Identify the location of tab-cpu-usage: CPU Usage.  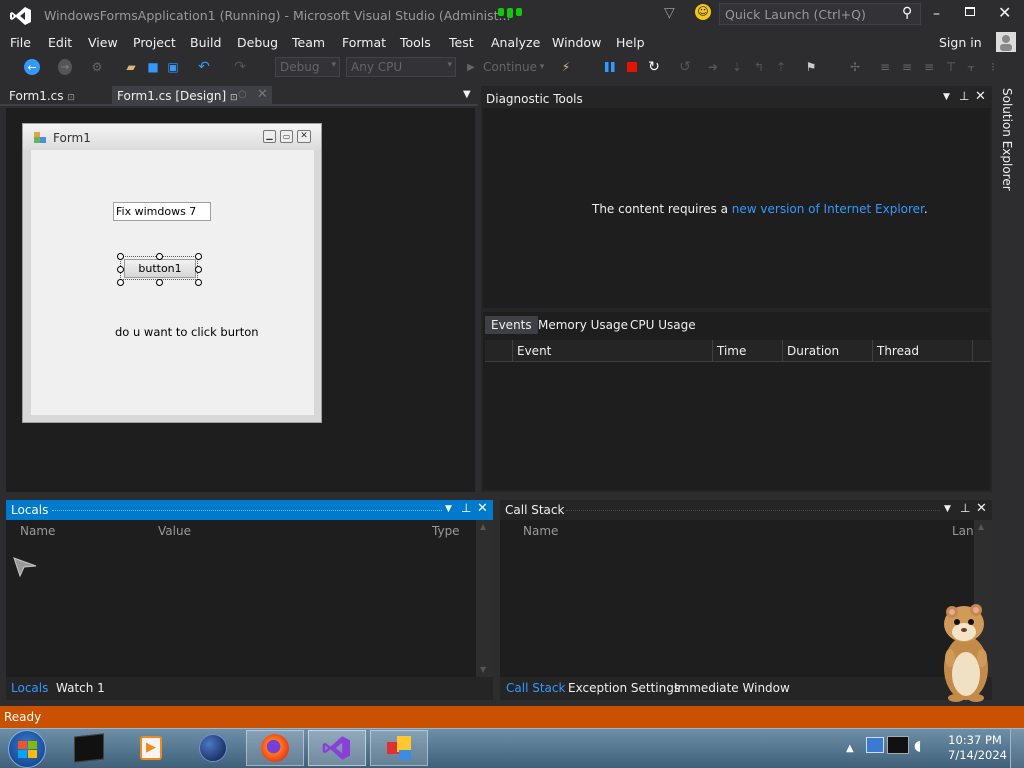
(663, 325).